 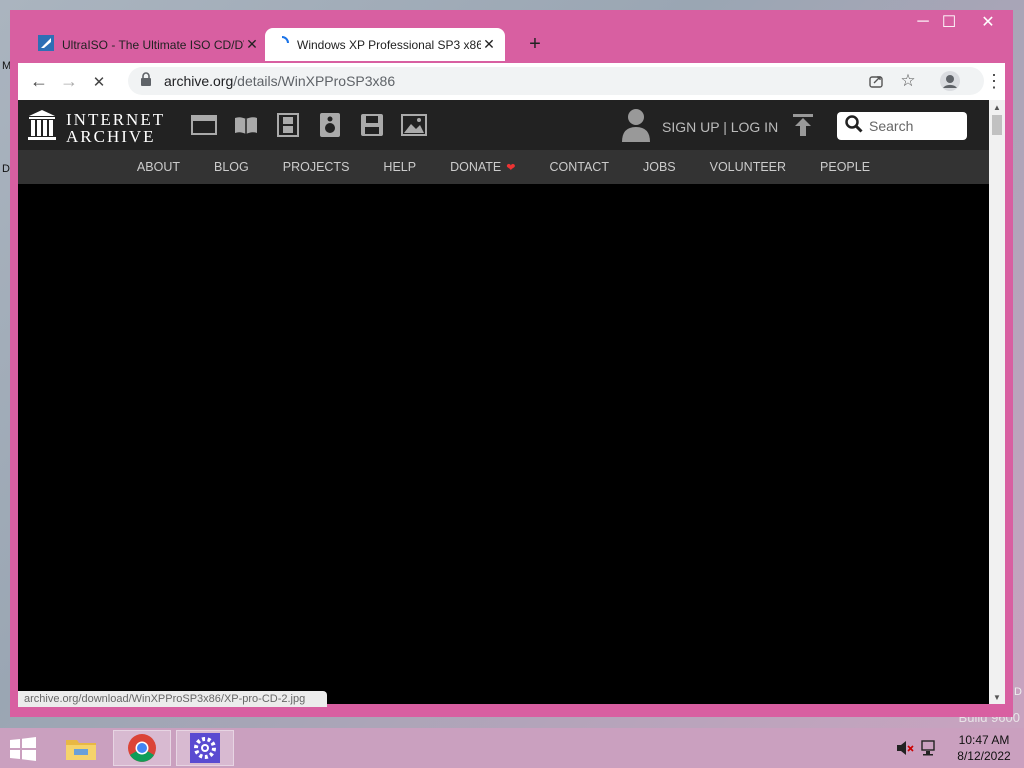 What do you see at coordinates (854, 126) in the screenshot?
I see `search-icon` at bounding box center [854, 126].